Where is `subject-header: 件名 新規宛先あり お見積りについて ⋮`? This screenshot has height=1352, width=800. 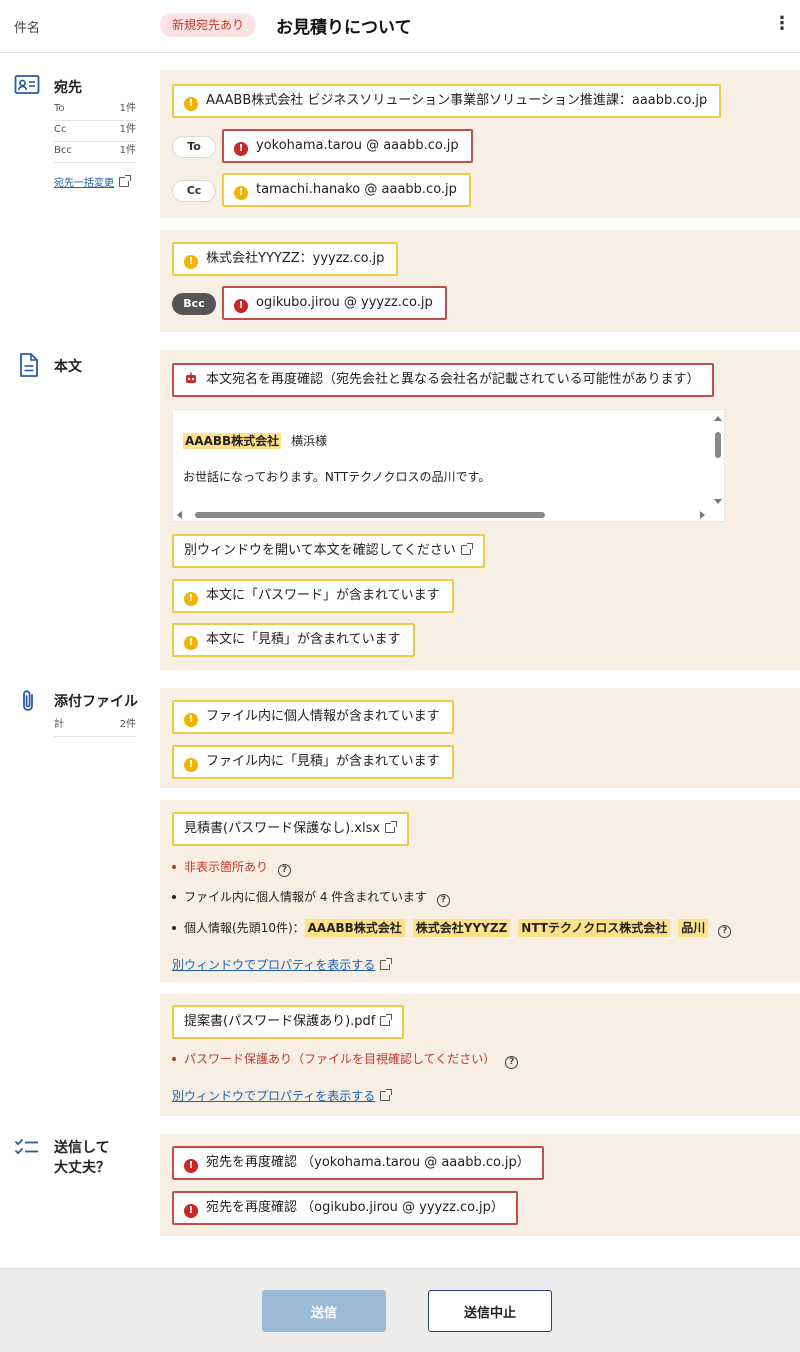 subject-header: 件名 新規宛先あり お見積りについて ⋮ is located at coordinates (400, 26).